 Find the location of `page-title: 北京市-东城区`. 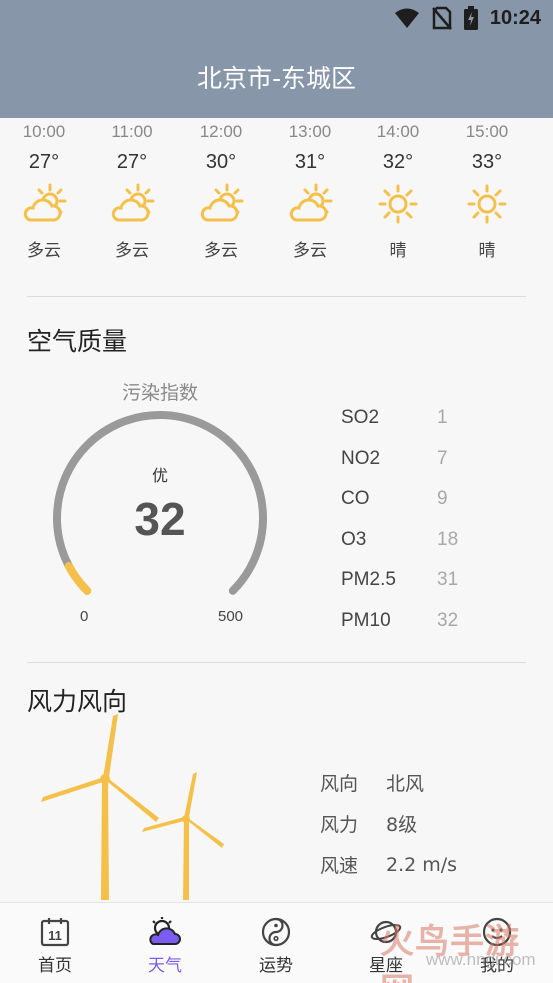

page-title: 北京市-东城区 is located at coordinates (276, 77).